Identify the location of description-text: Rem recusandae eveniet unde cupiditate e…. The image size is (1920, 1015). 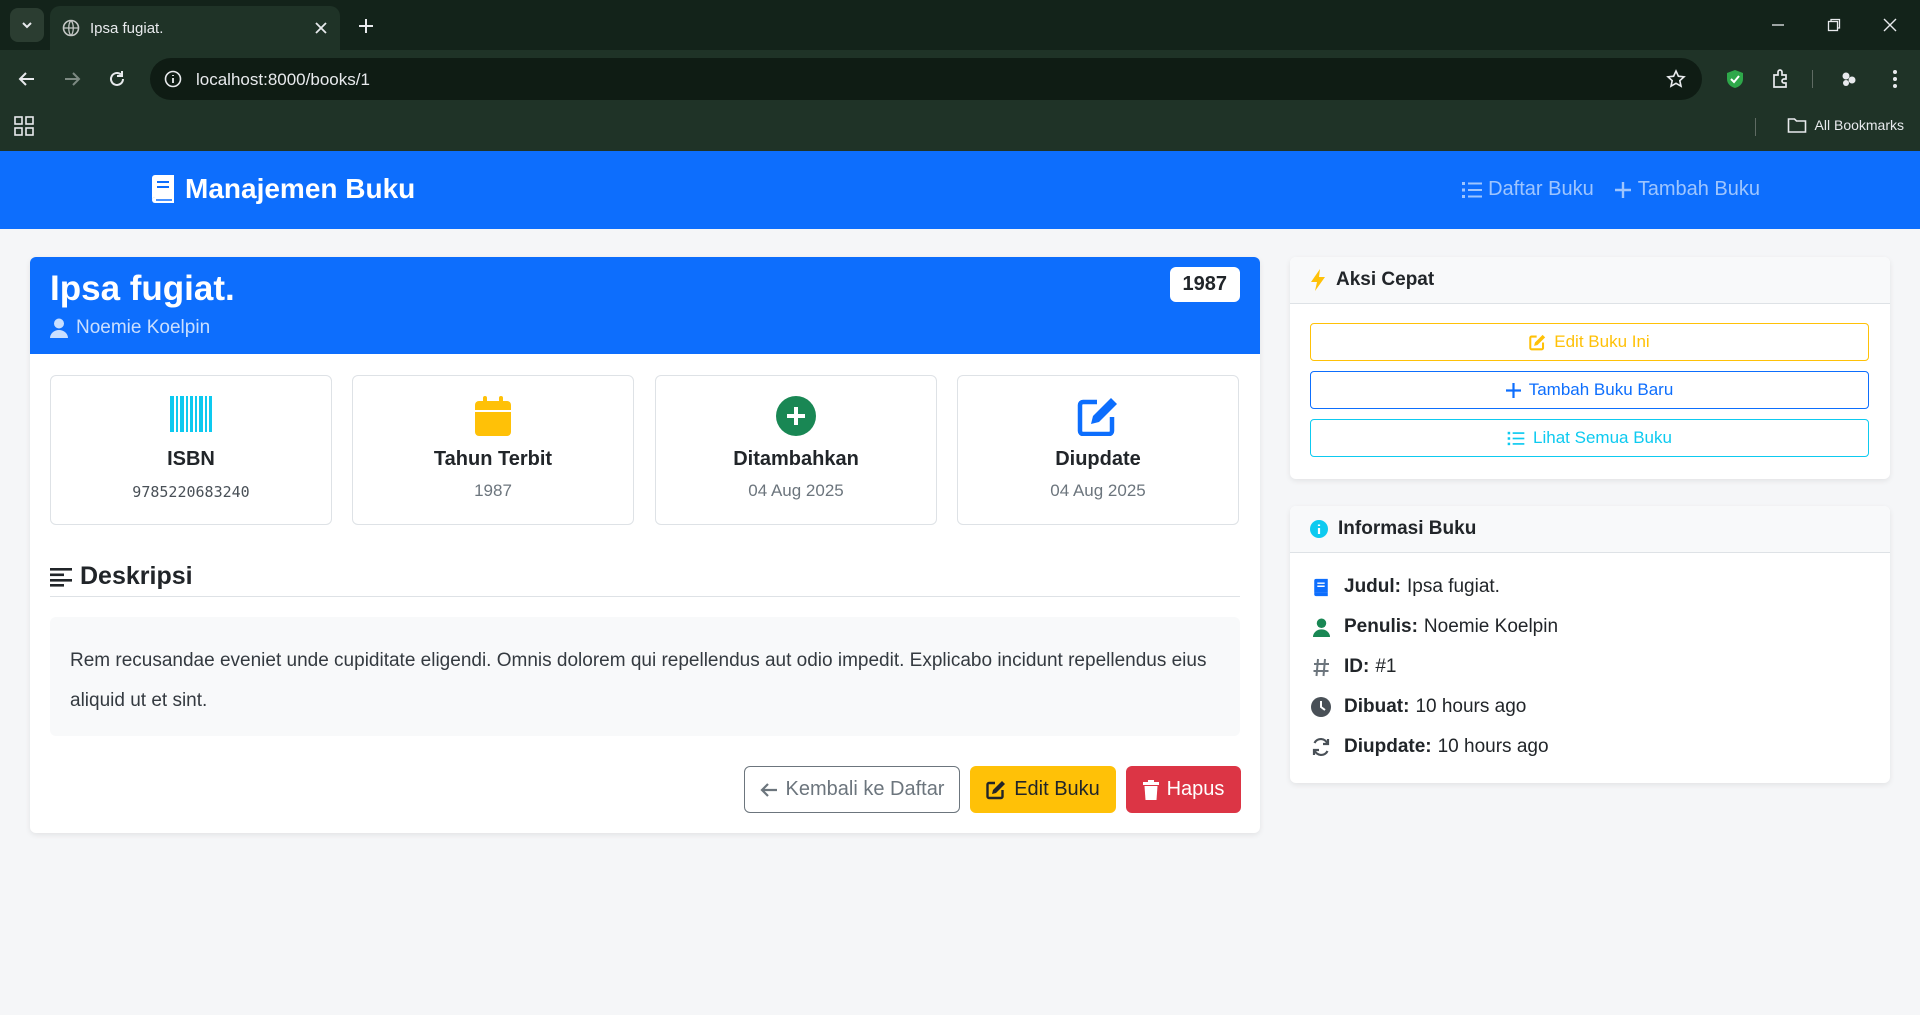
(645, 676).